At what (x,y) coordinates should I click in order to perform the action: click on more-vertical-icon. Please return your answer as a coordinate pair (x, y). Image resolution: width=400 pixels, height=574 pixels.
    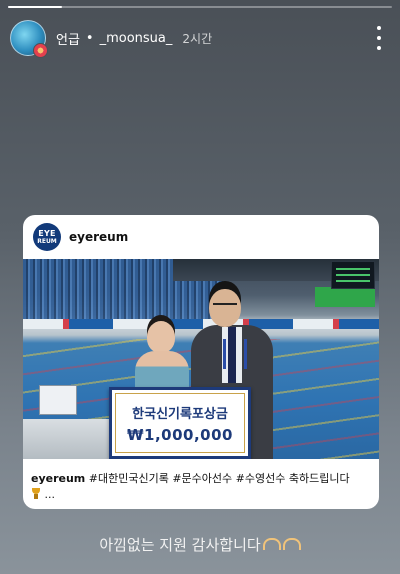
    Looking at the image, I should click on (379, 38).